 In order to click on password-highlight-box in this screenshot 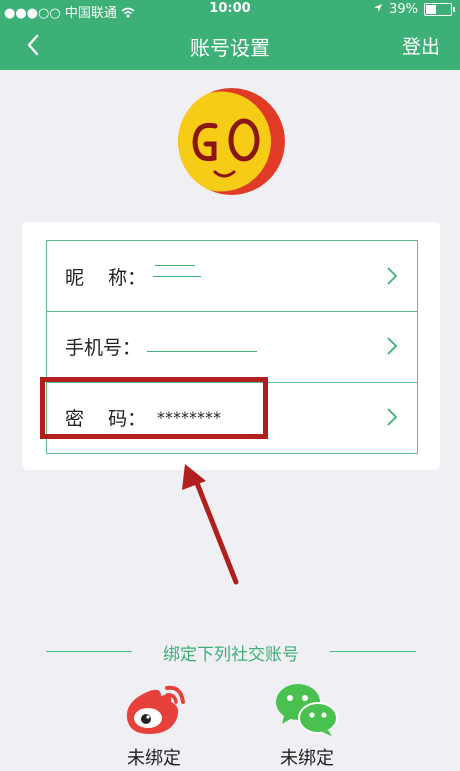, I will do `click(154, 408)`.